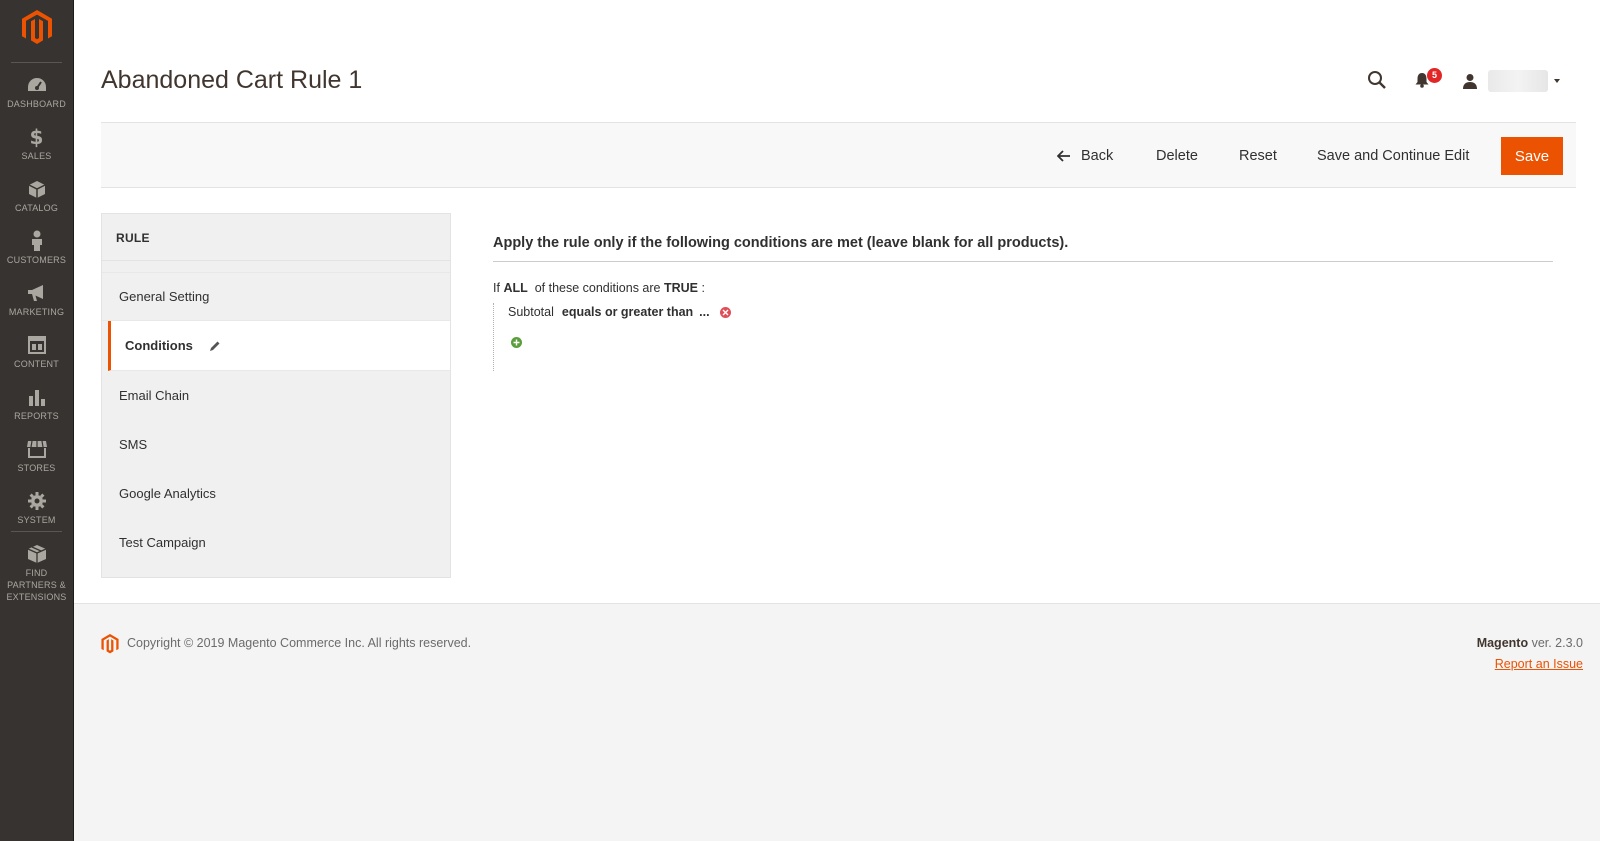  I want to click on aggregator-select: ALL, so click(515, 288).